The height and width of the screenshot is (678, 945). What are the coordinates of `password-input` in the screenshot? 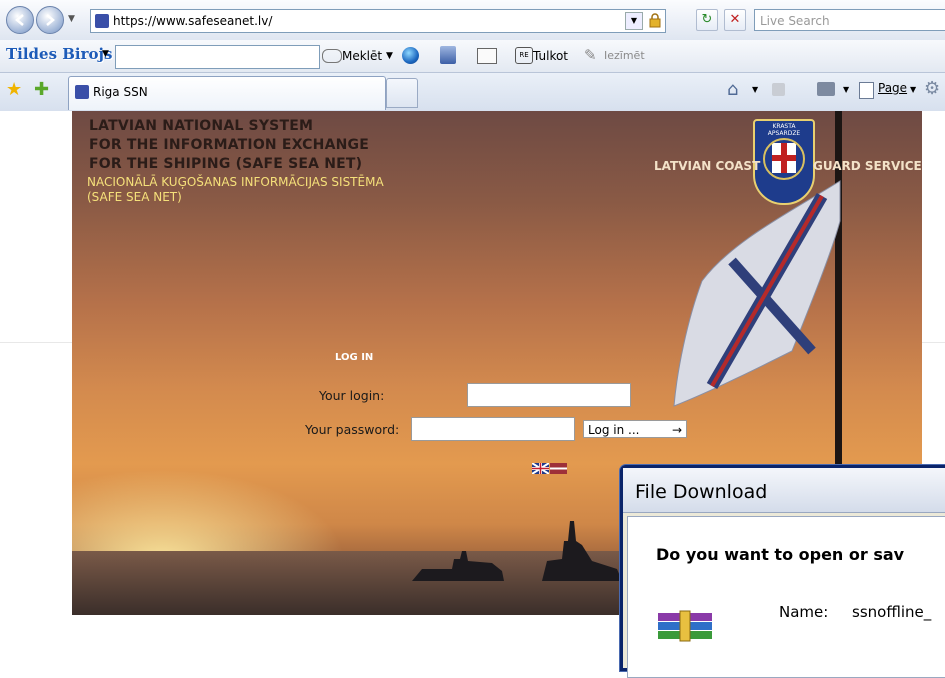 It's located at (493, 429).